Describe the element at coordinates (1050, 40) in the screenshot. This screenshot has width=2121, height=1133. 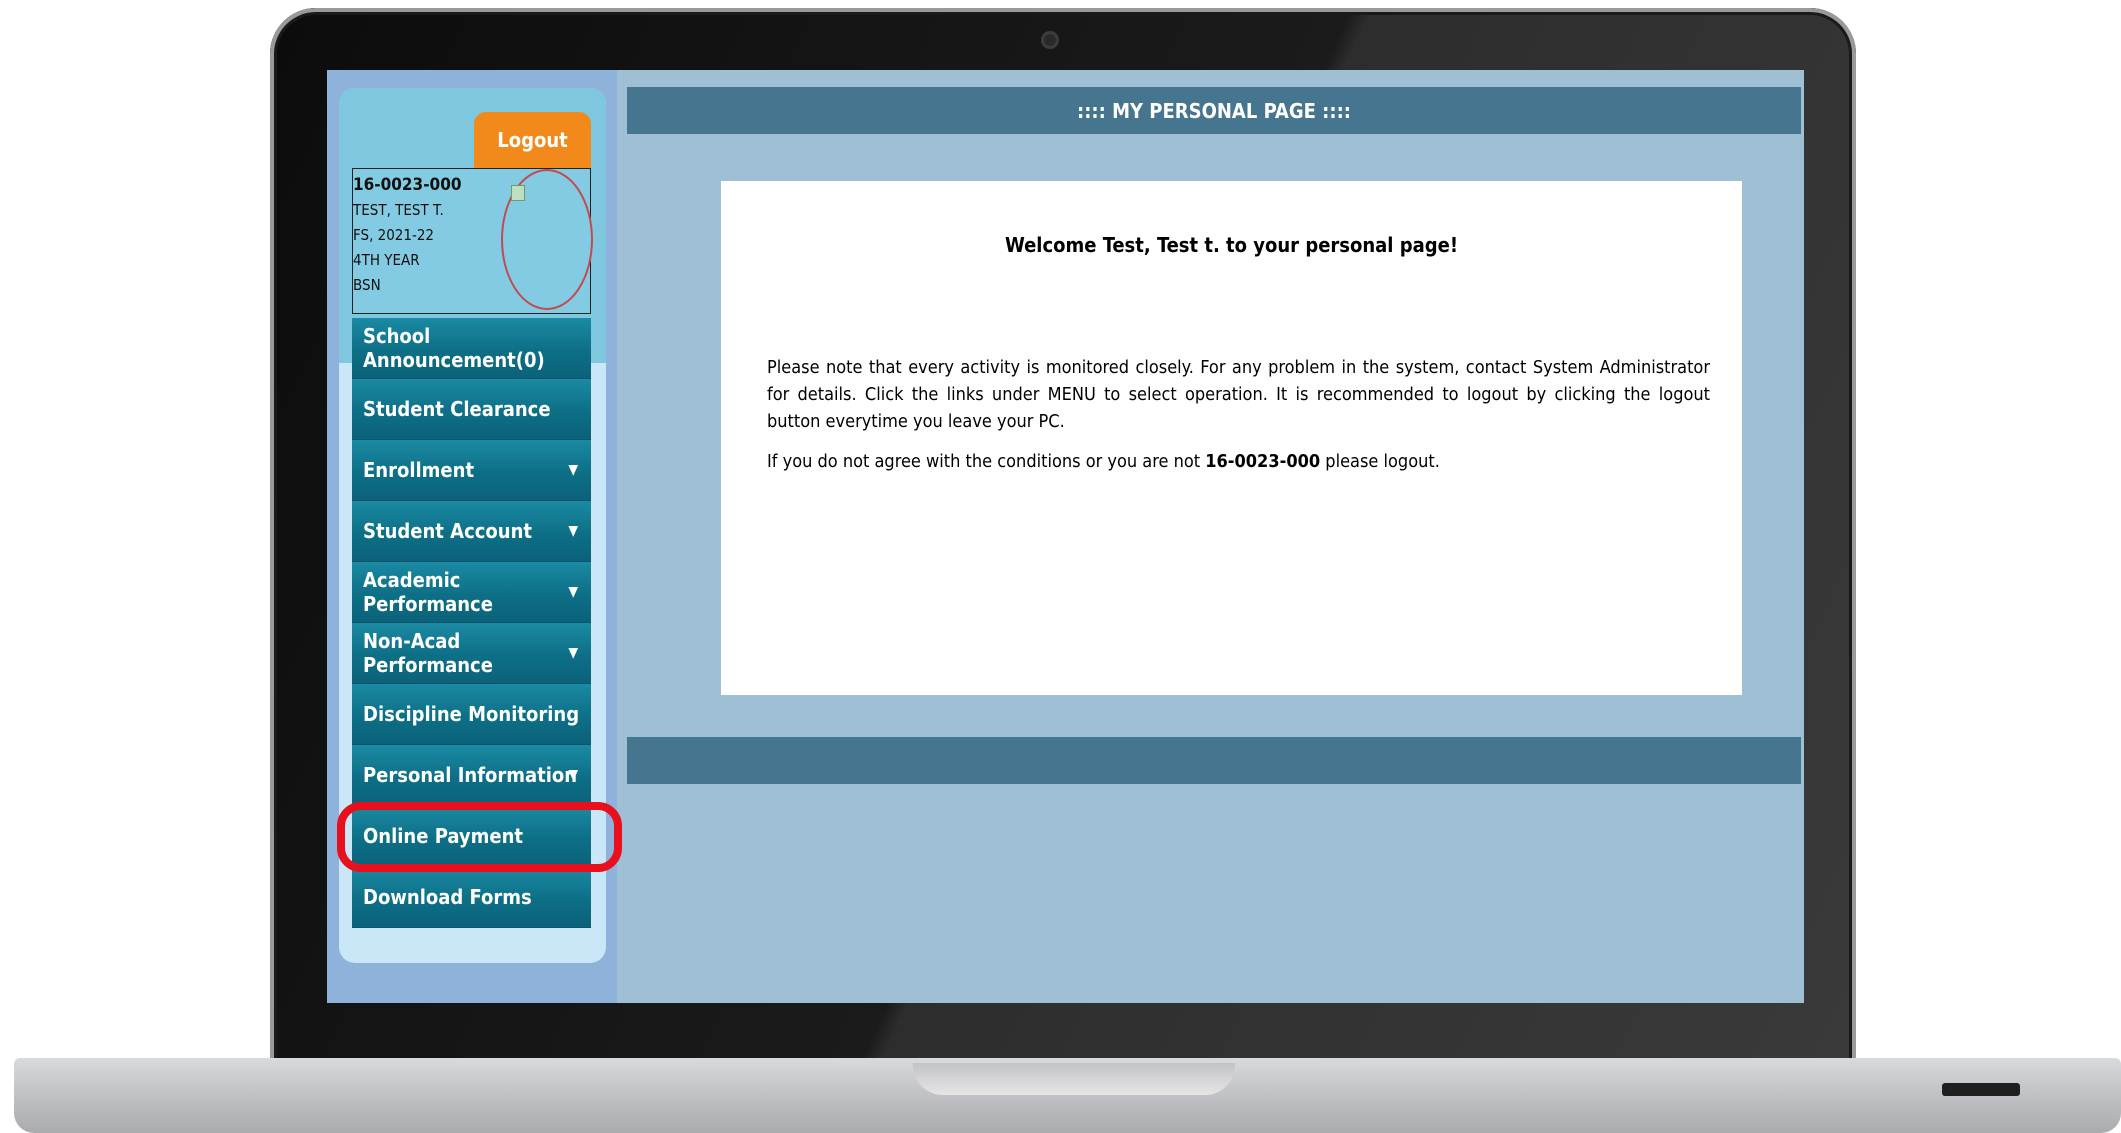
I see `webcam-icon` at that location.